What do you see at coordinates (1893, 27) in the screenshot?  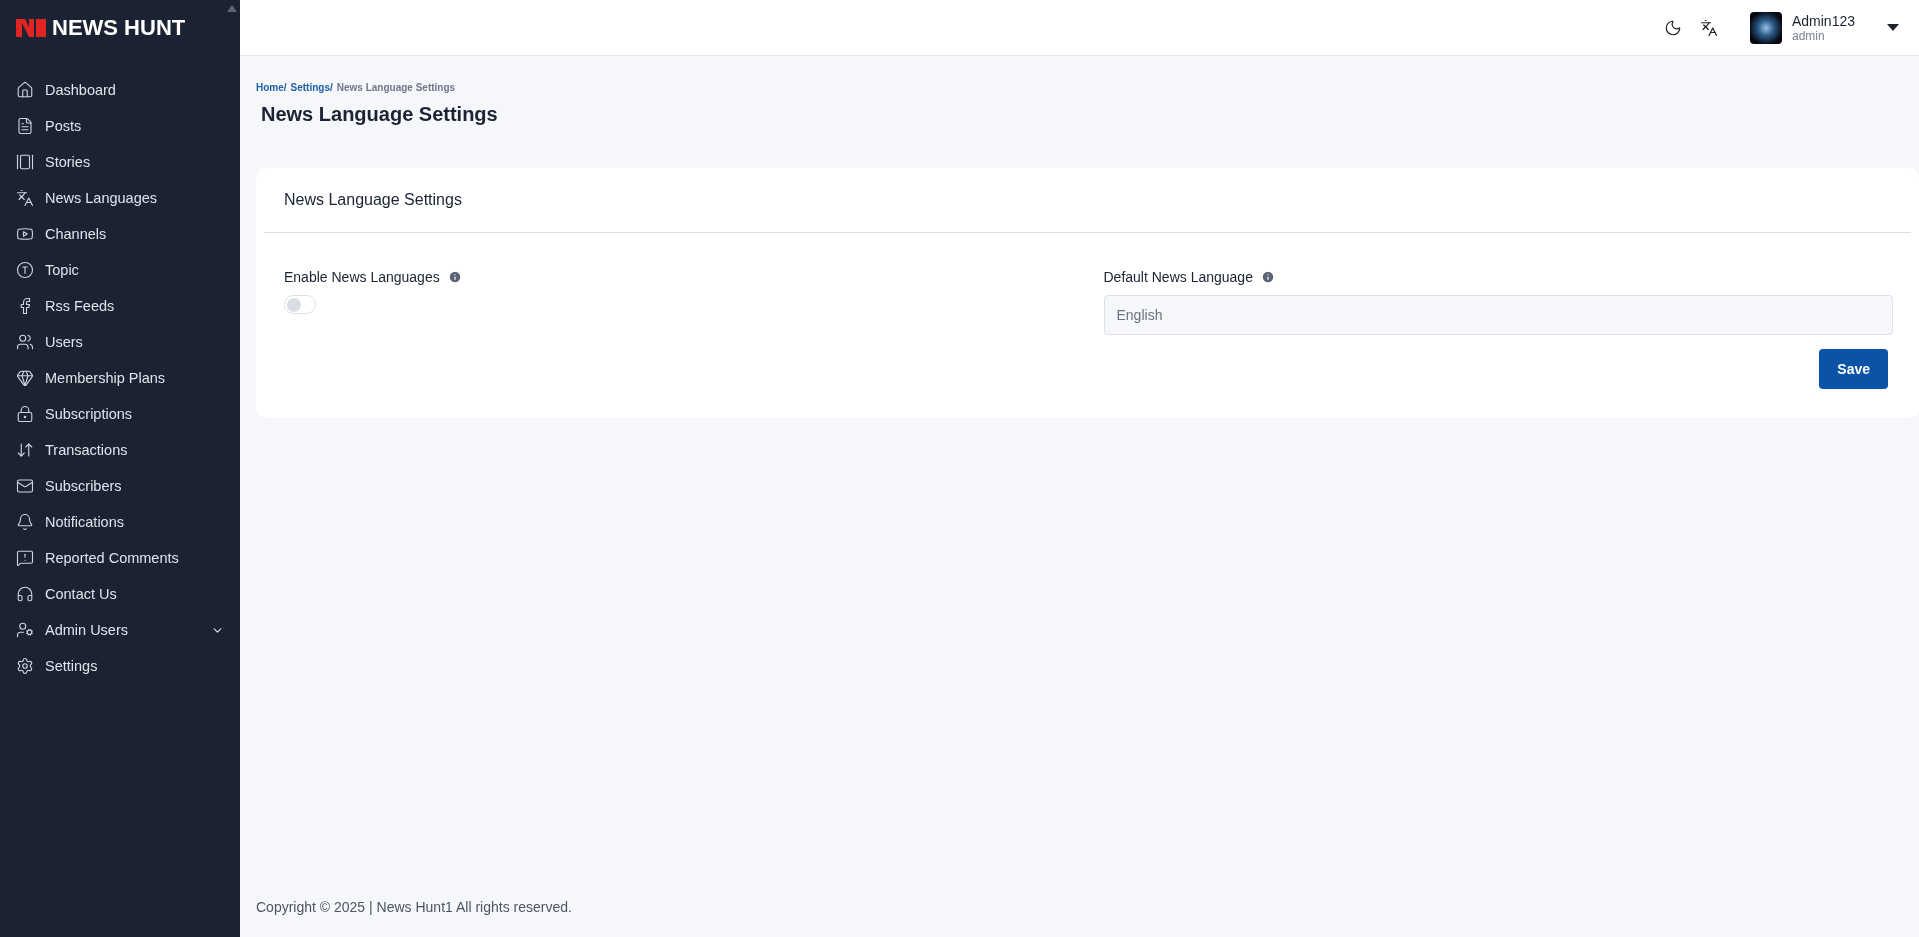 I see `caret-icon` at bounding box center [1893, 27].